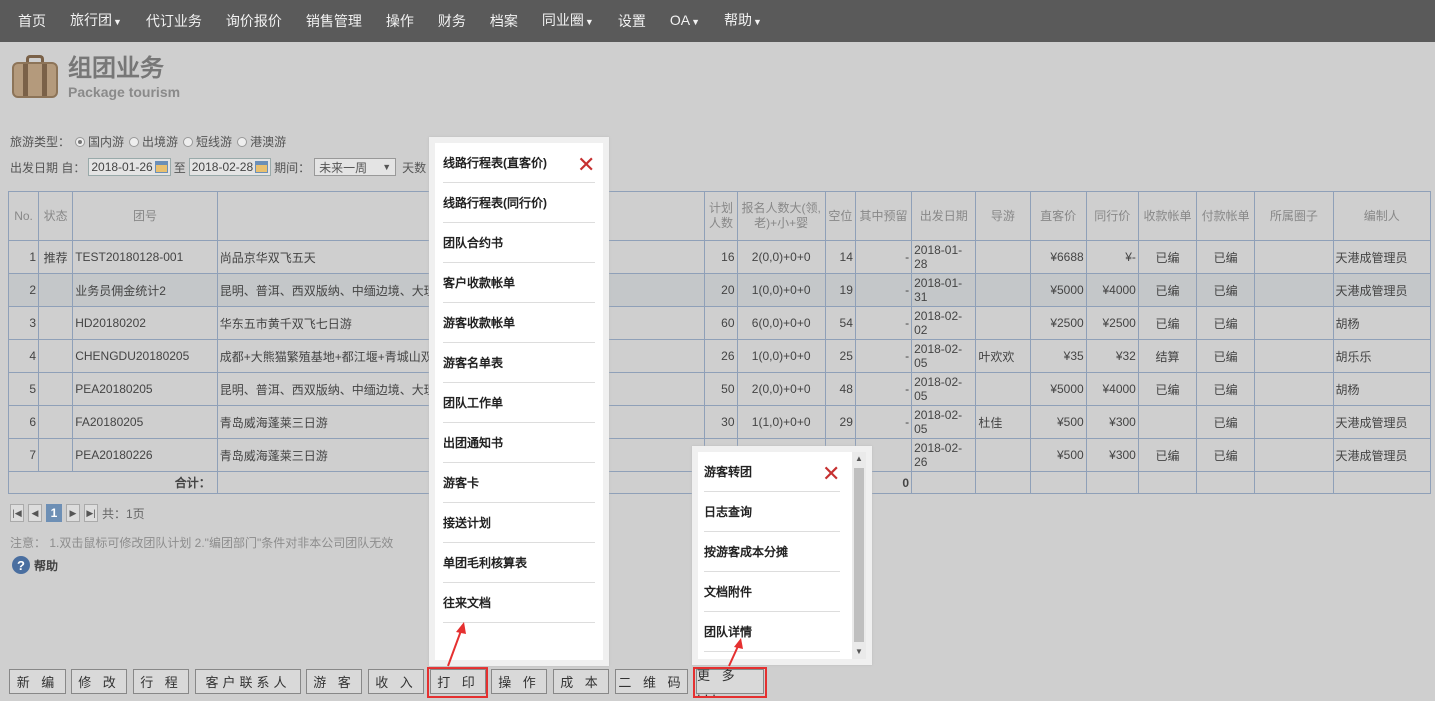  I want to click on tourist-button: 游 客, so click(334, 681).